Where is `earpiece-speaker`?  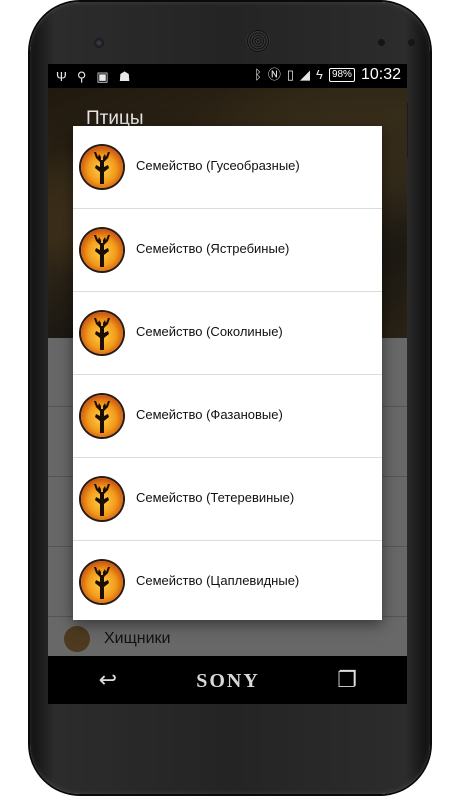 earpiece-speaker is located at coordinates (258, 41).